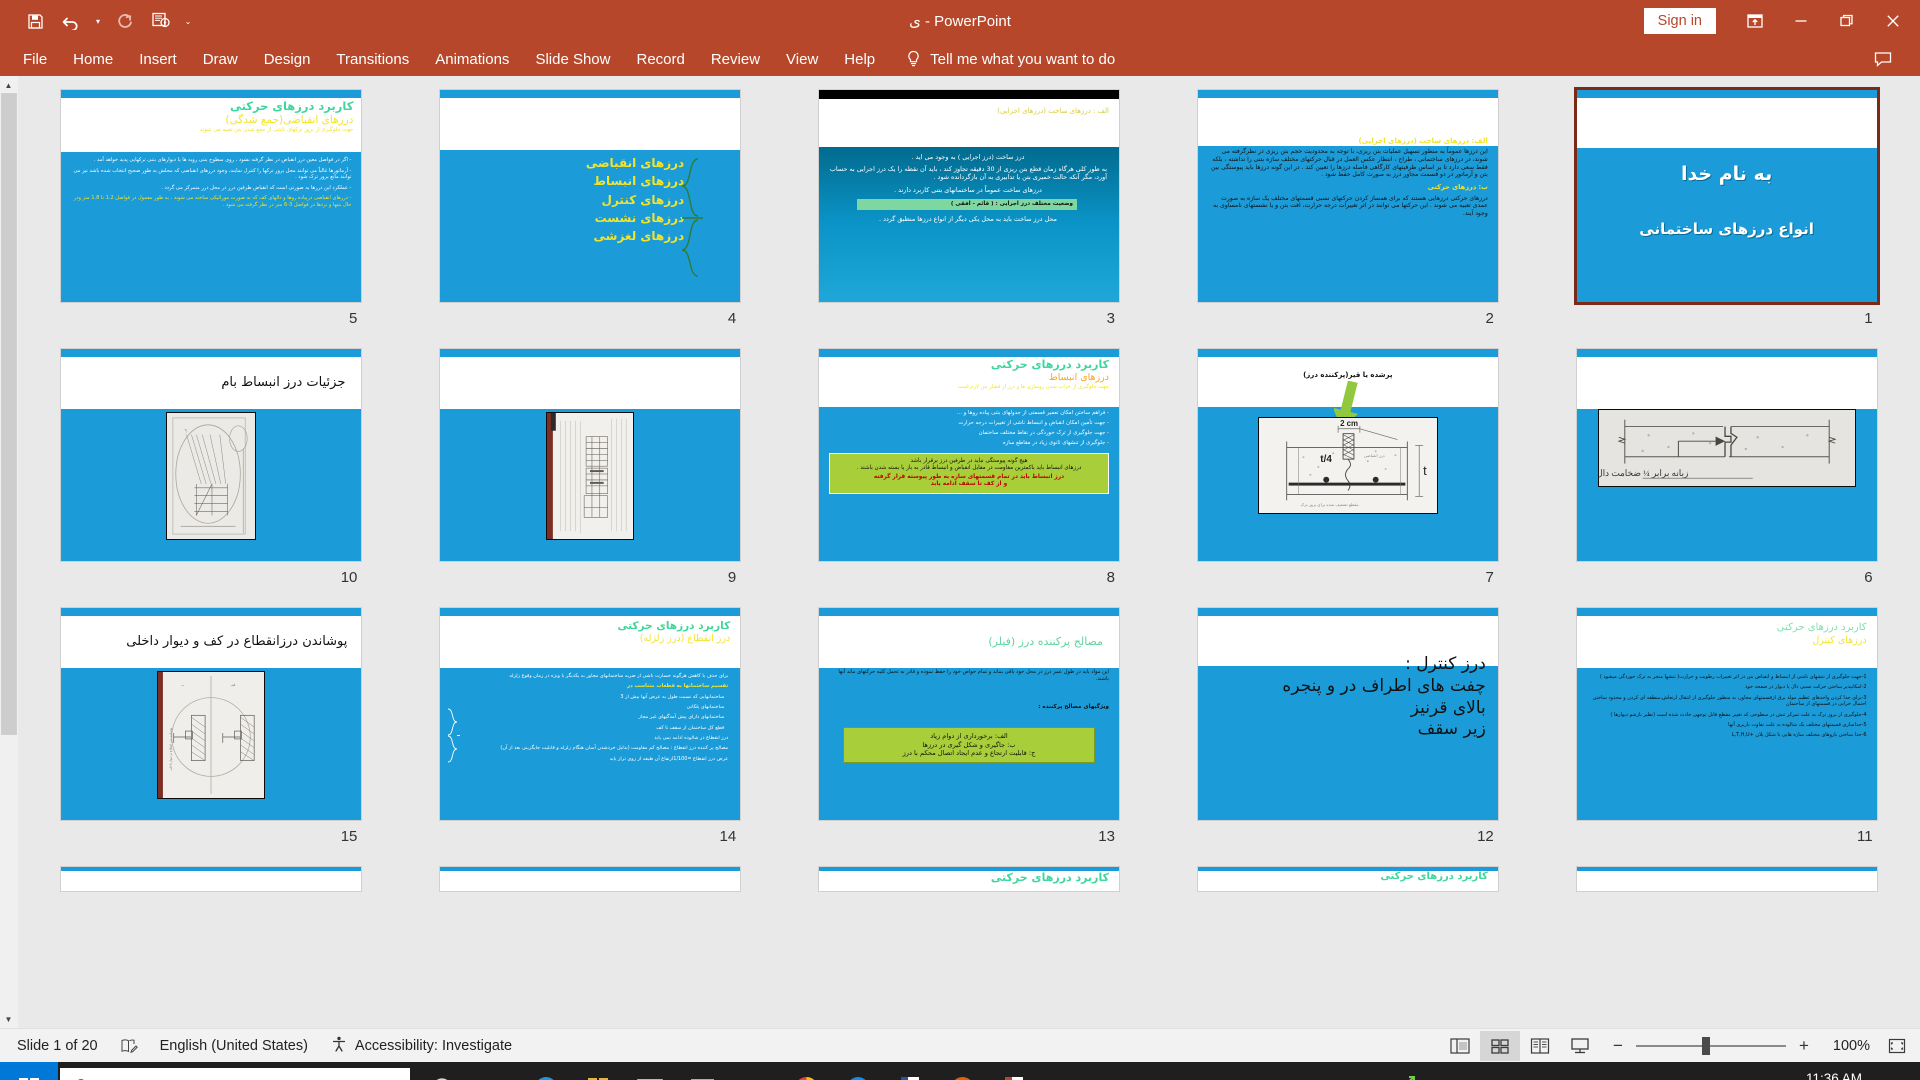 The image size is (1920, 1080). Describe the element at coordinates (1726, 455) in the screenshot. I see `slide-thumbnail-6: زبانه برابر ¼ ضخامت دال` at that location.